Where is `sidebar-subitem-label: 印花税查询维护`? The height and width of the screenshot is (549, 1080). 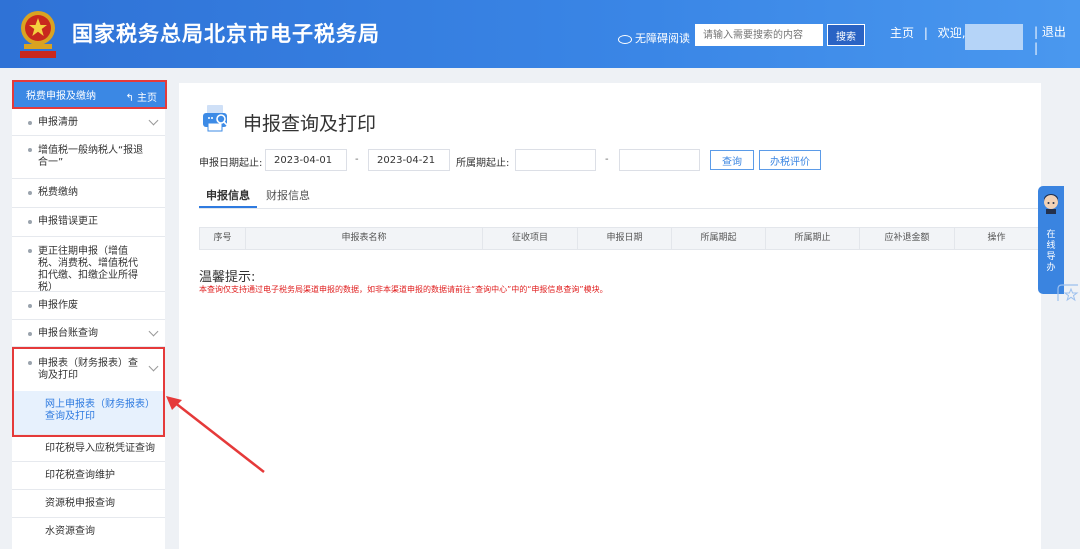 sidebar-subitem-label: 印花税查询维护 is located at coordinates (80, 475).